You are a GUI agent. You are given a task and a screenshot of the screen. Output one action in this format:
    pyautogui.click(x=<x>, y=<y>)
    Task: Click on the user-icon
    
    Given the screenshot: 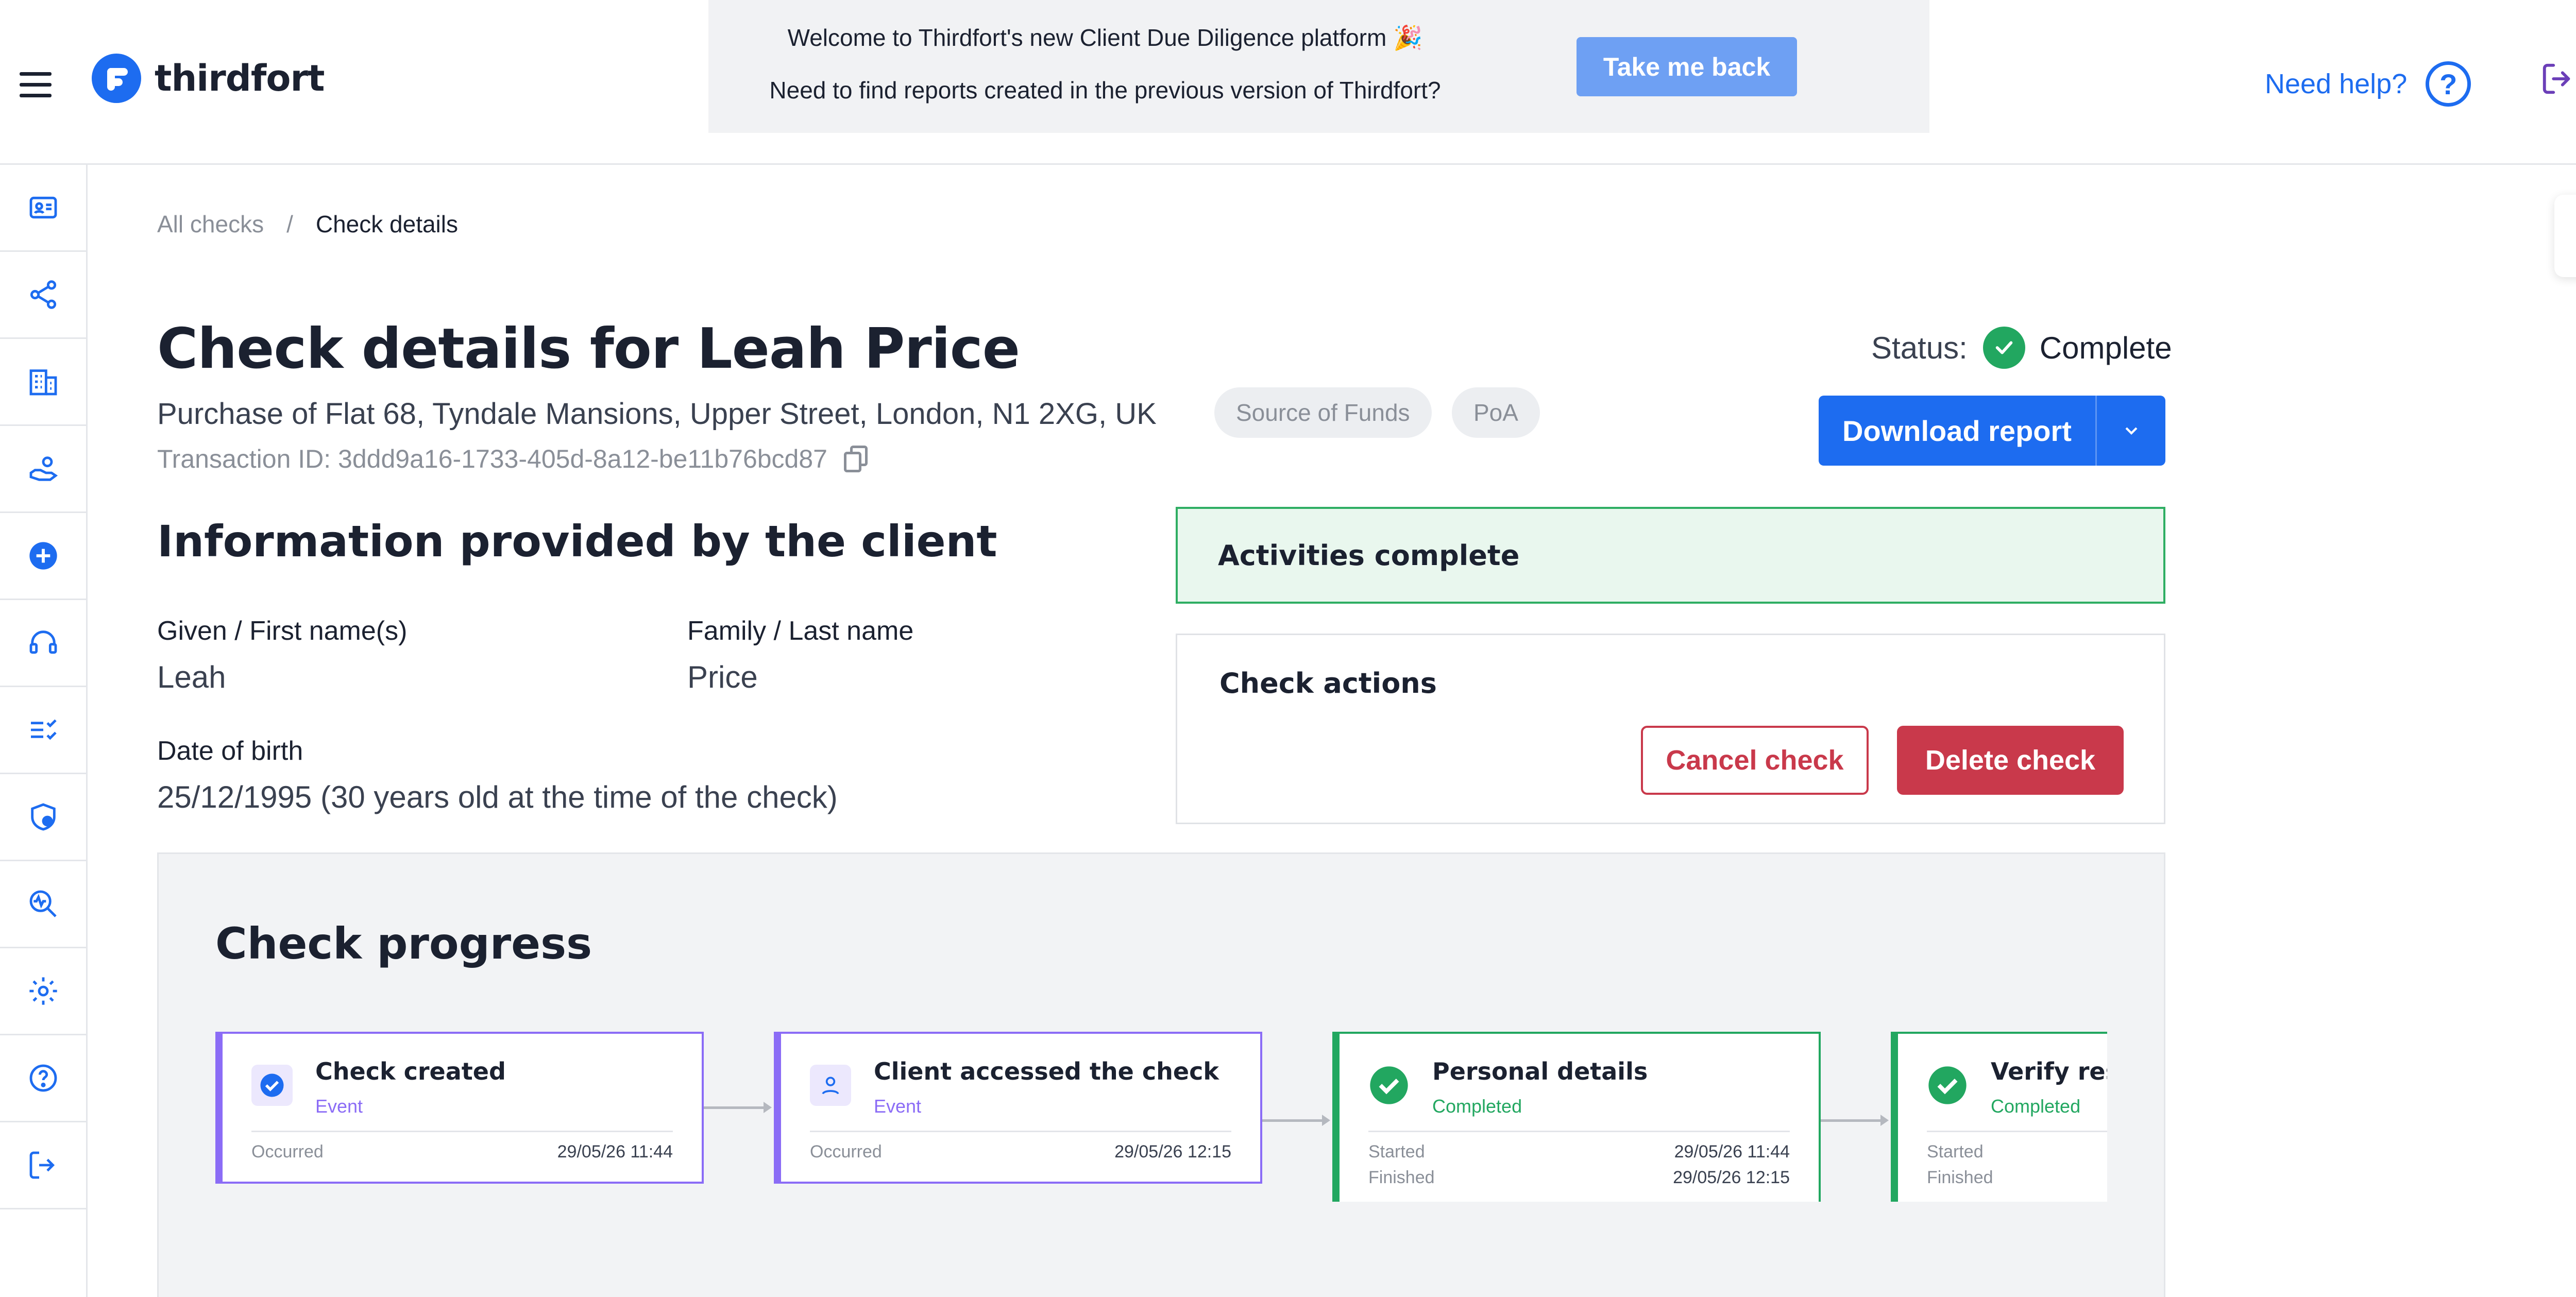 What is the action you would take?
    pyautogui.click(x=830, y=1085)
    